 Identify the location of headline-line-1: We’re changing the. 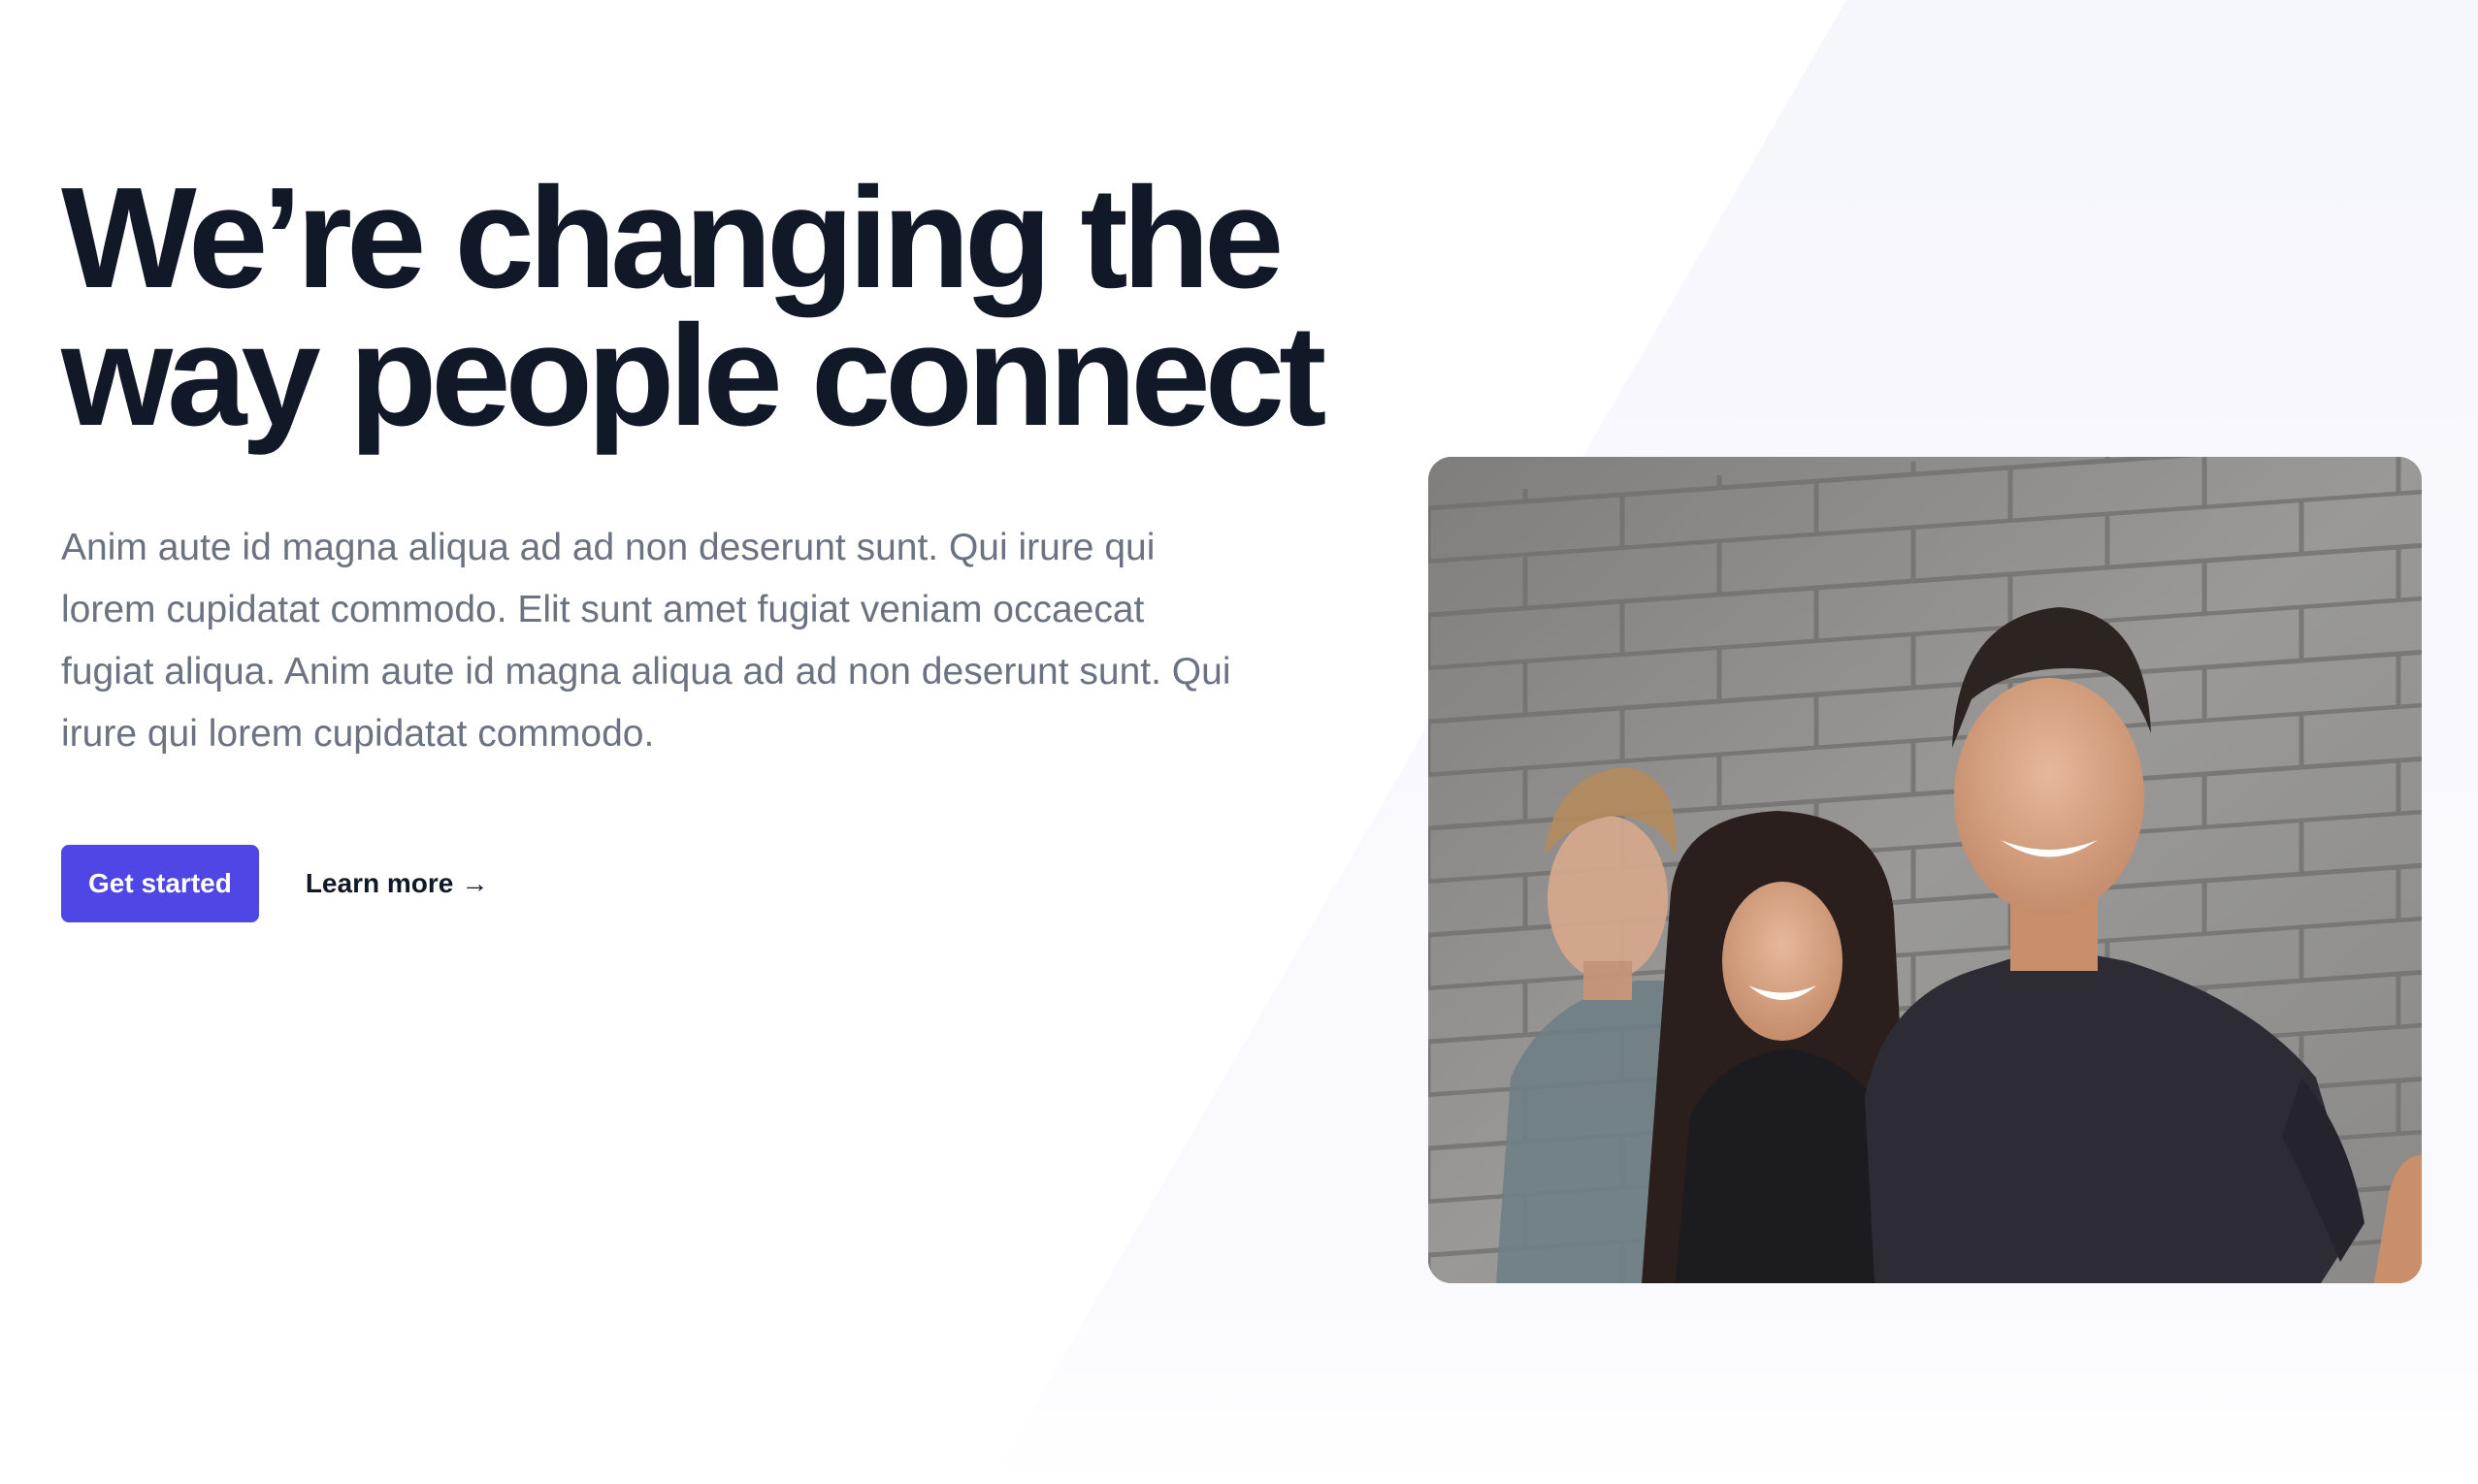
(672, 238).